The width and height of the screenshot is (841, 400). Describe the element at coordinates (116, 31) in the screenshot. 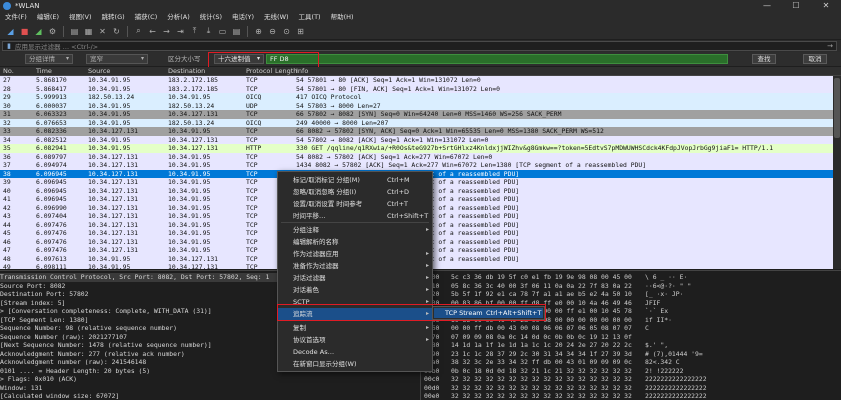

I see `reload-icon: ↻` at that location.